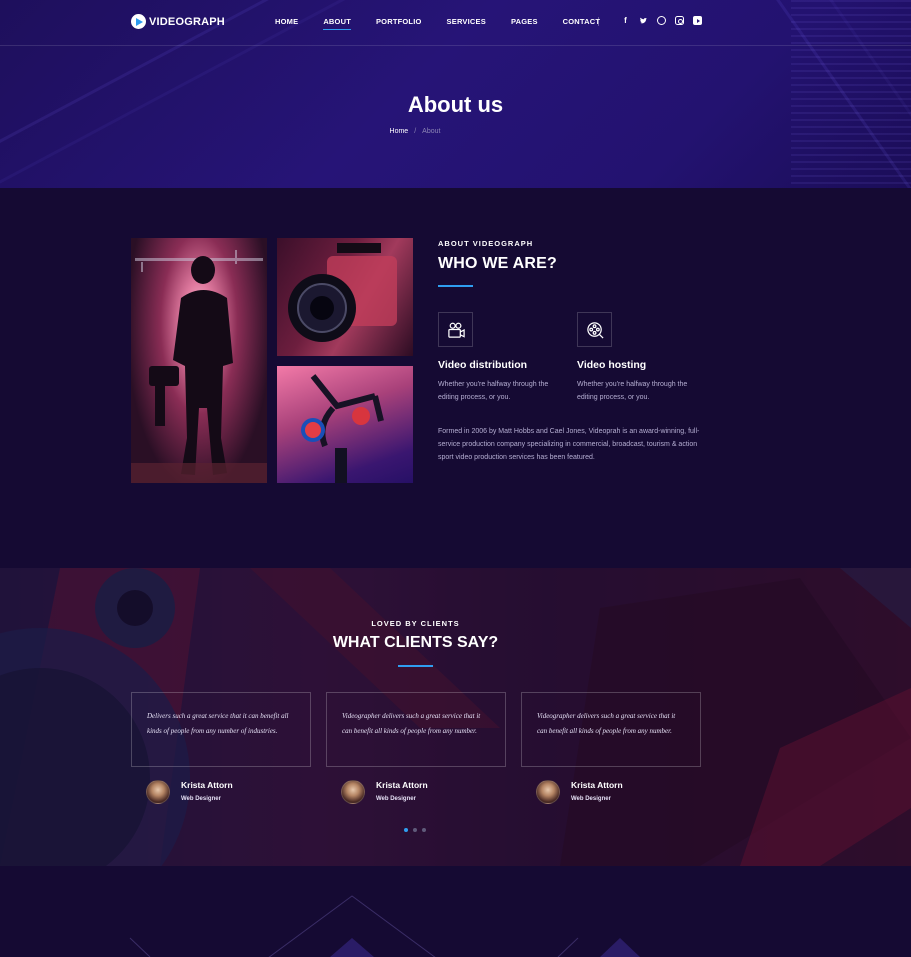 This screenshot has height=957, width=911. What do you see at coordinates (582, 21) in the screenshot?
I see `nav-item-contact: CONTACT` at bounding box center [582, 21].